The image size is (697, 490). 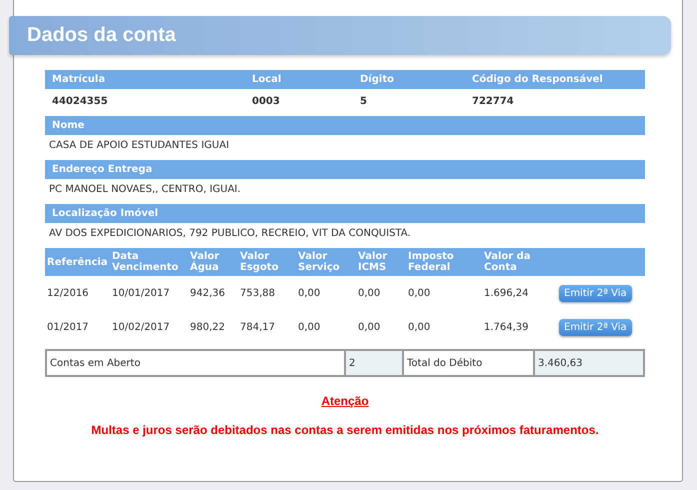 I want to click on field-value: AV DOS EXPEDICIONARIOS, 792 PUBLICO, RECREIO, VIT DA CONQUISTA., so click(x=230, y=234).